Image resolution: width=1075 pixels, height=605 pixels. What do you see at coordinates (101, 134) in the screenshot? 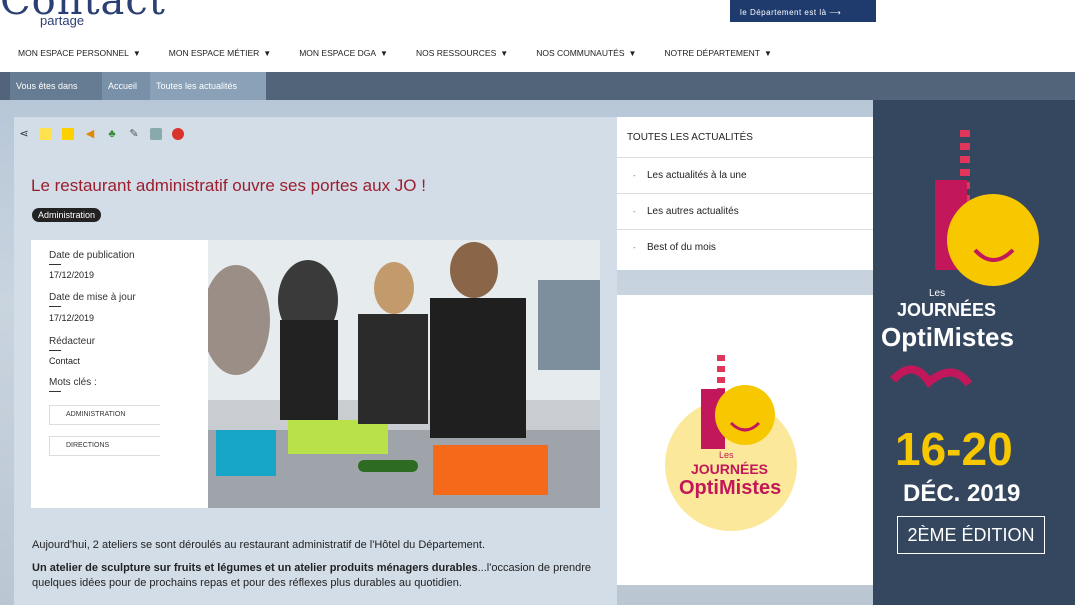
I see `article-toolbar: ⋖ ◀ ♣ ✎` at bounding box center [101, 134].